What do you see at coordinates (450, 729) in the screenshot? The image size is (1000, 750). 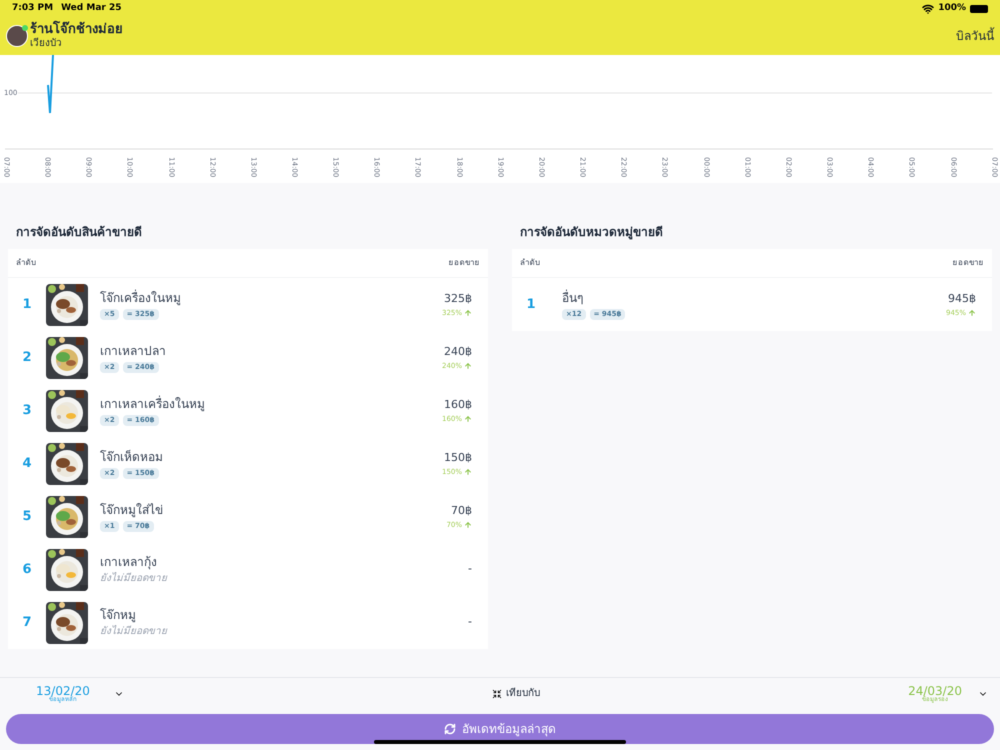 I see `refresh-icon` at bounding box center [450, 729].